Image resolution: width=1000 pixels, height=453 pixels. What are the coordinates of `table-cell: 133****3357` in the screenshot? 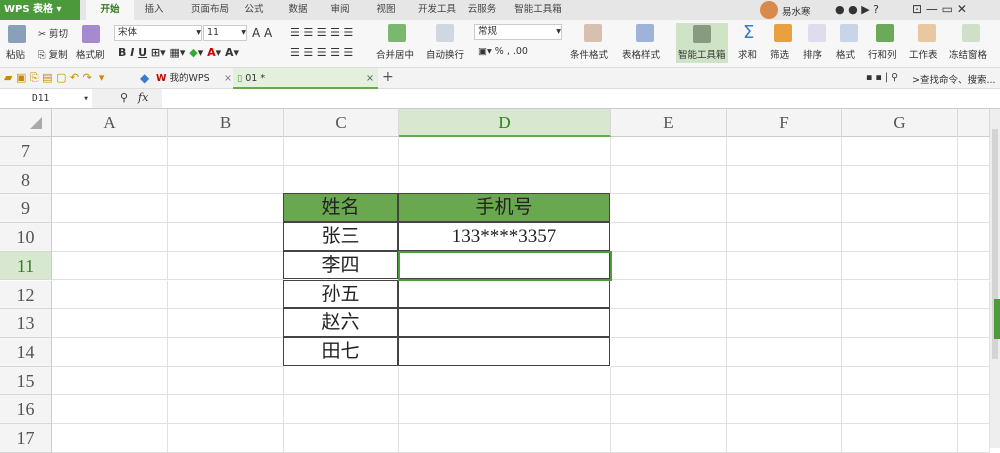 It's located at (504, 236).